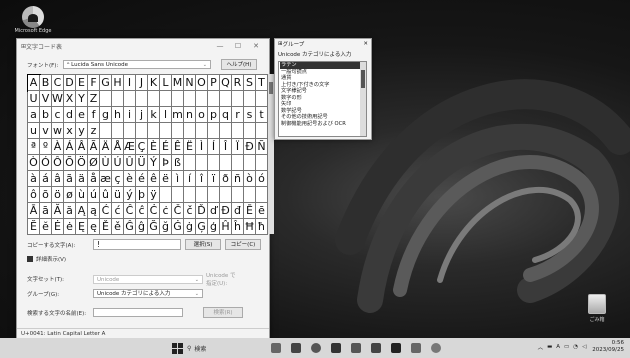 The height and width of the screenshot is (358, 630). I want to click on char-cell: T, so click(262, 83).